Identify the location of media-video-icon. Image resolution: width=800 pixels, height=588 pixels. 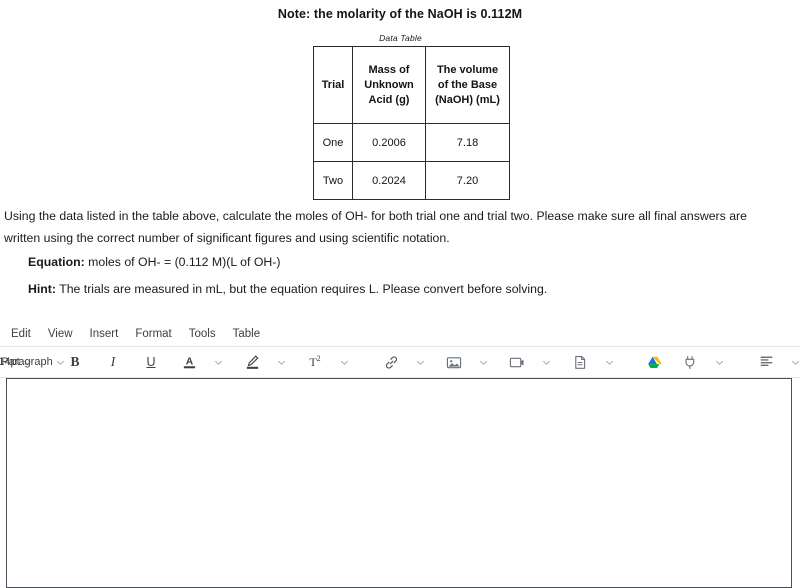
(517, 362).